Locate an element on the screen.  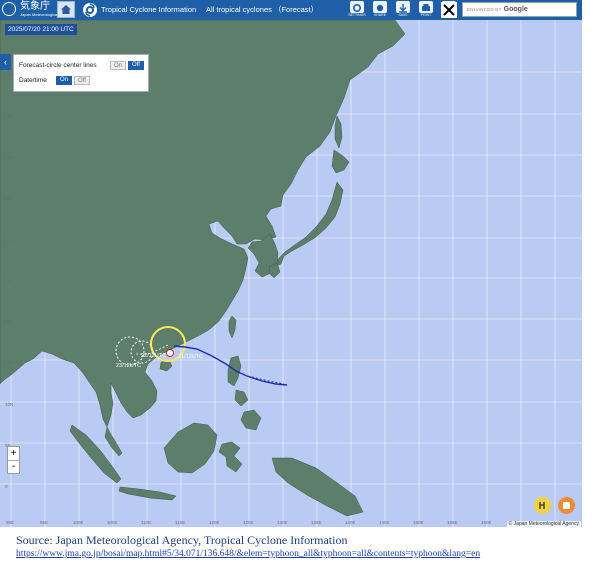
lon-label: 160E is located at coordinates (486, 522).